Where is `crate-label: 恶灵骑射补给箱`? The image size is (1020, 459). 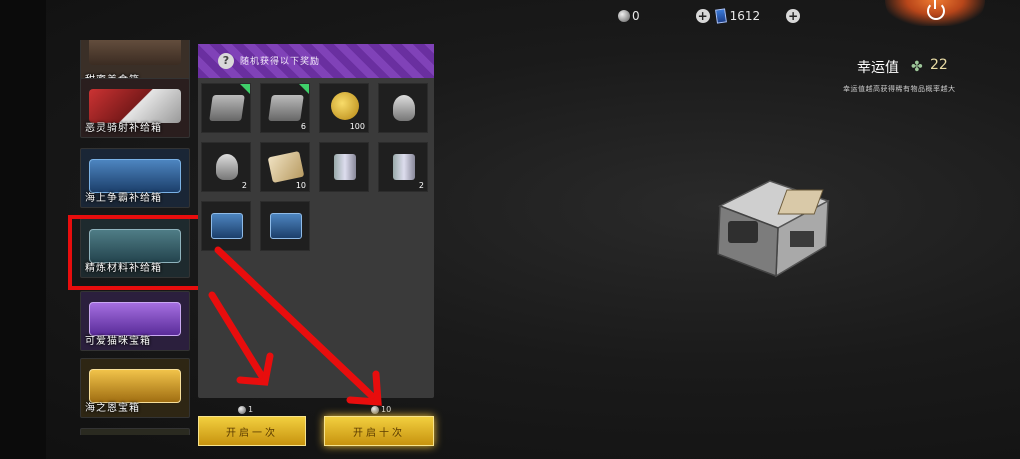
crate-label: 恶灵骑射补给箱 is located at coordinates (123, 128).